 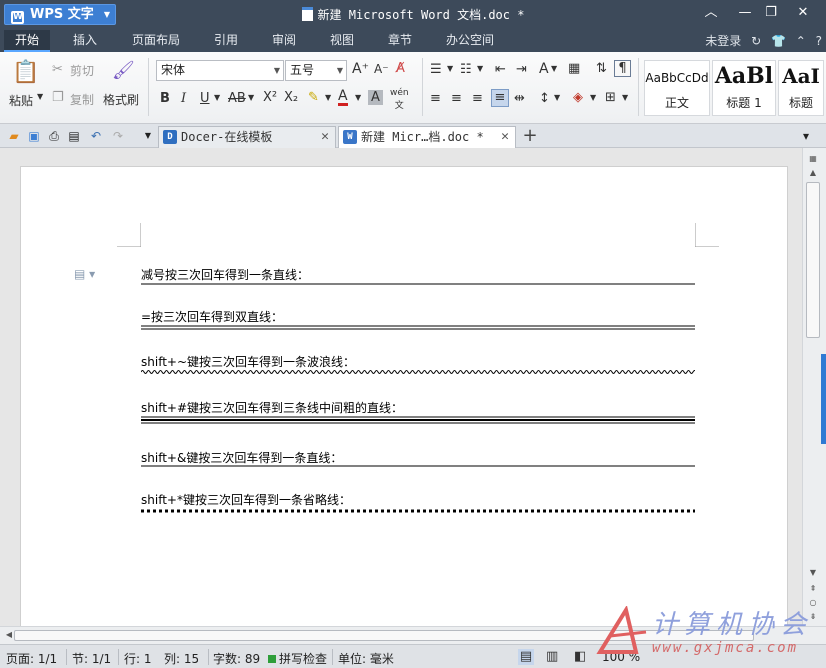 What do you see at coordinates (801, 41) in the screenshot?
I see `expand-icon: ⌃` at bounding box center [801, 41].